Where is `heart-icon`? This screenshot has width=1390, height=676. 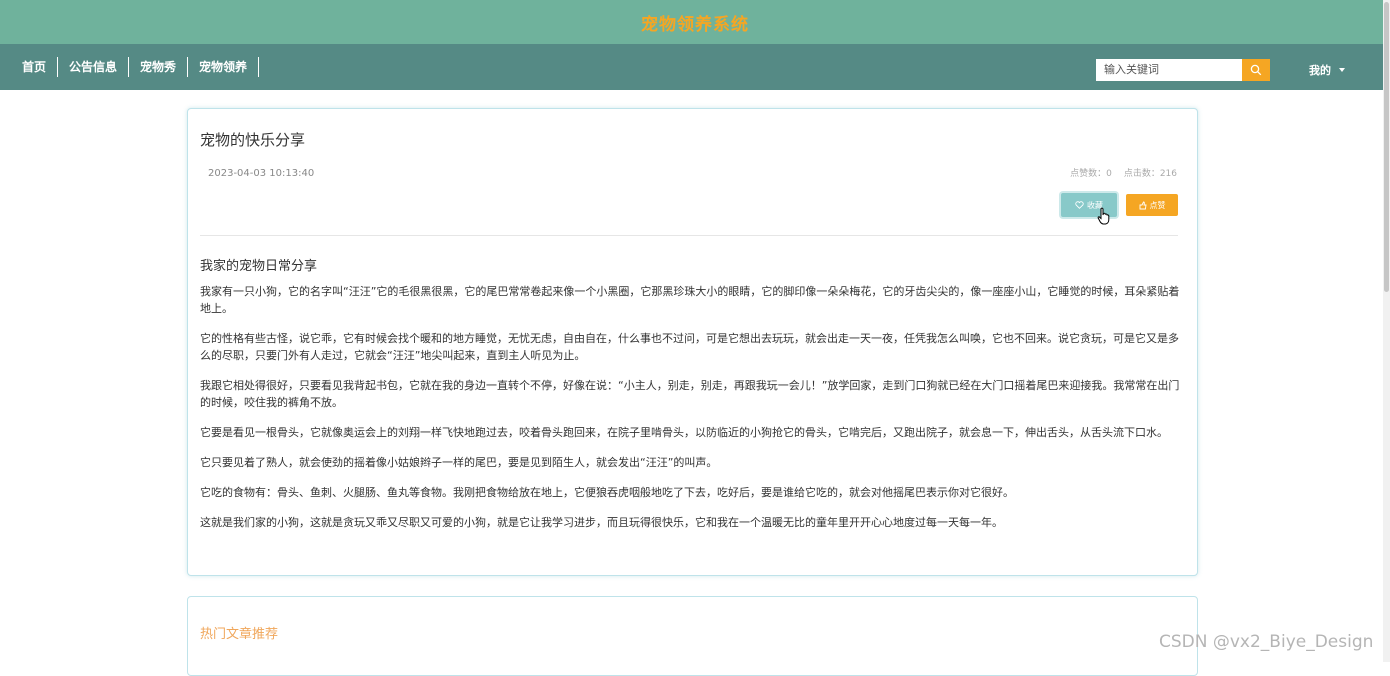 heart-icon is located at coordinates (1079, 205).